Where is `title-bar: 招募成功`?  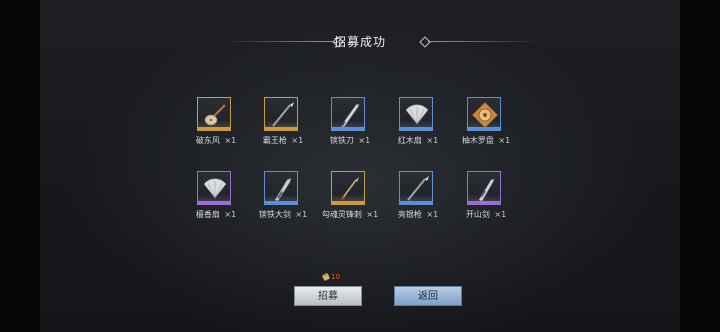 title-bar: 招募成功 is located at coordinates (360, 43).